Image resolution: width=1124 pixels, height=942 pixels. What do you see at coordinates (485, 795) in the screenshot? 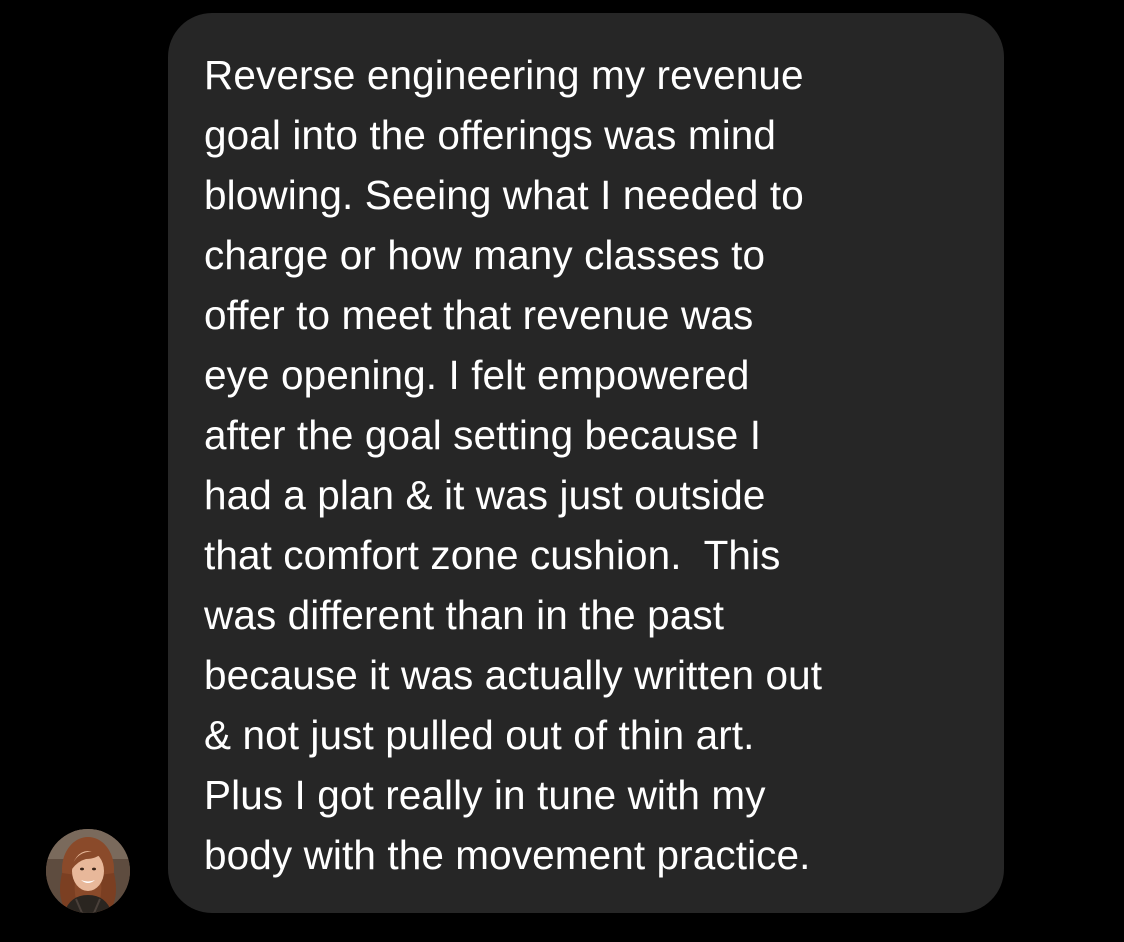
I see `message-line: Plus I got really in tune with my` at bounding box center [485, 795].